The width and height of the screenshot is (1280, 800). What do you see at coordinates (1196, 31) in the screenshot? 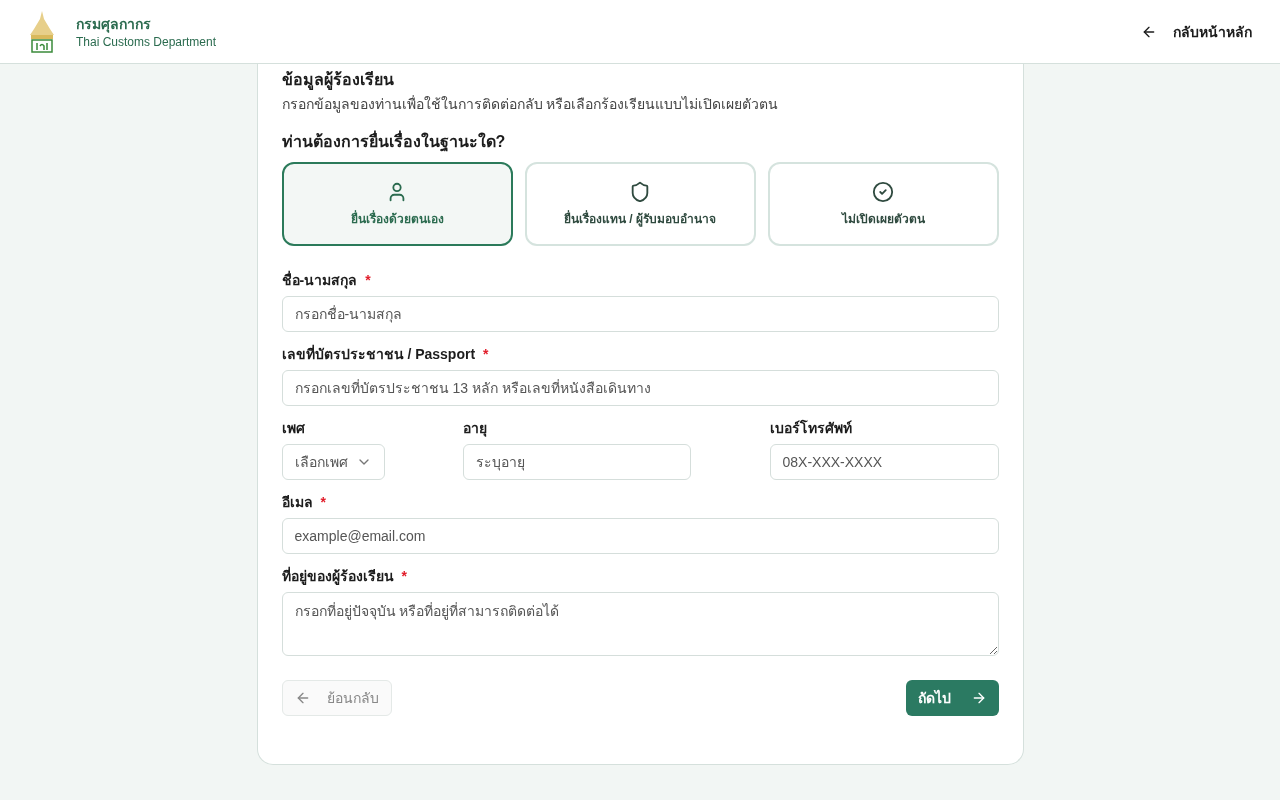
I see `back-home-link: กลับหน้าหลัก` at bounding box center [1196, 31].